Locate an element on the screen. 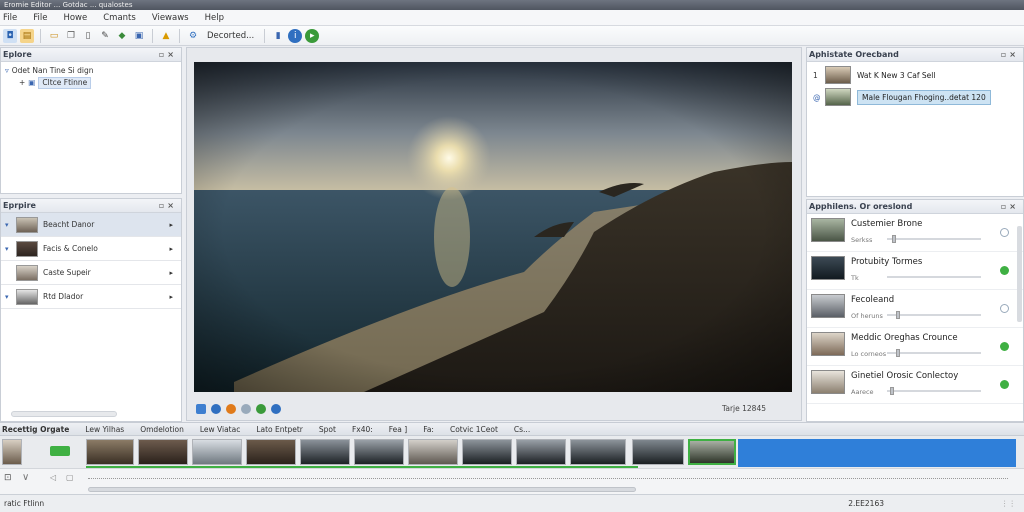 This screenshot has width=1024, height=512. menu-comments: Cmants is located at coordinates (119, 18).